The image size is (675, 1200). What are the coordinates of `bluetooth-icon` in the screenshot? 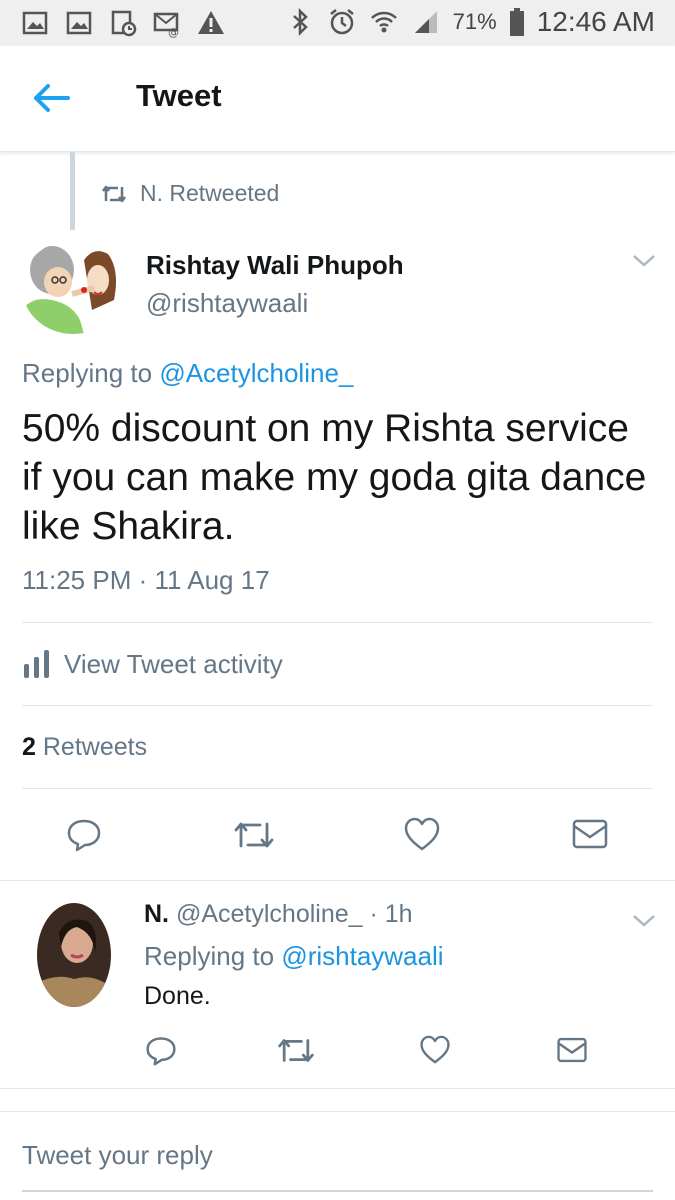 It's located at (300, 22).